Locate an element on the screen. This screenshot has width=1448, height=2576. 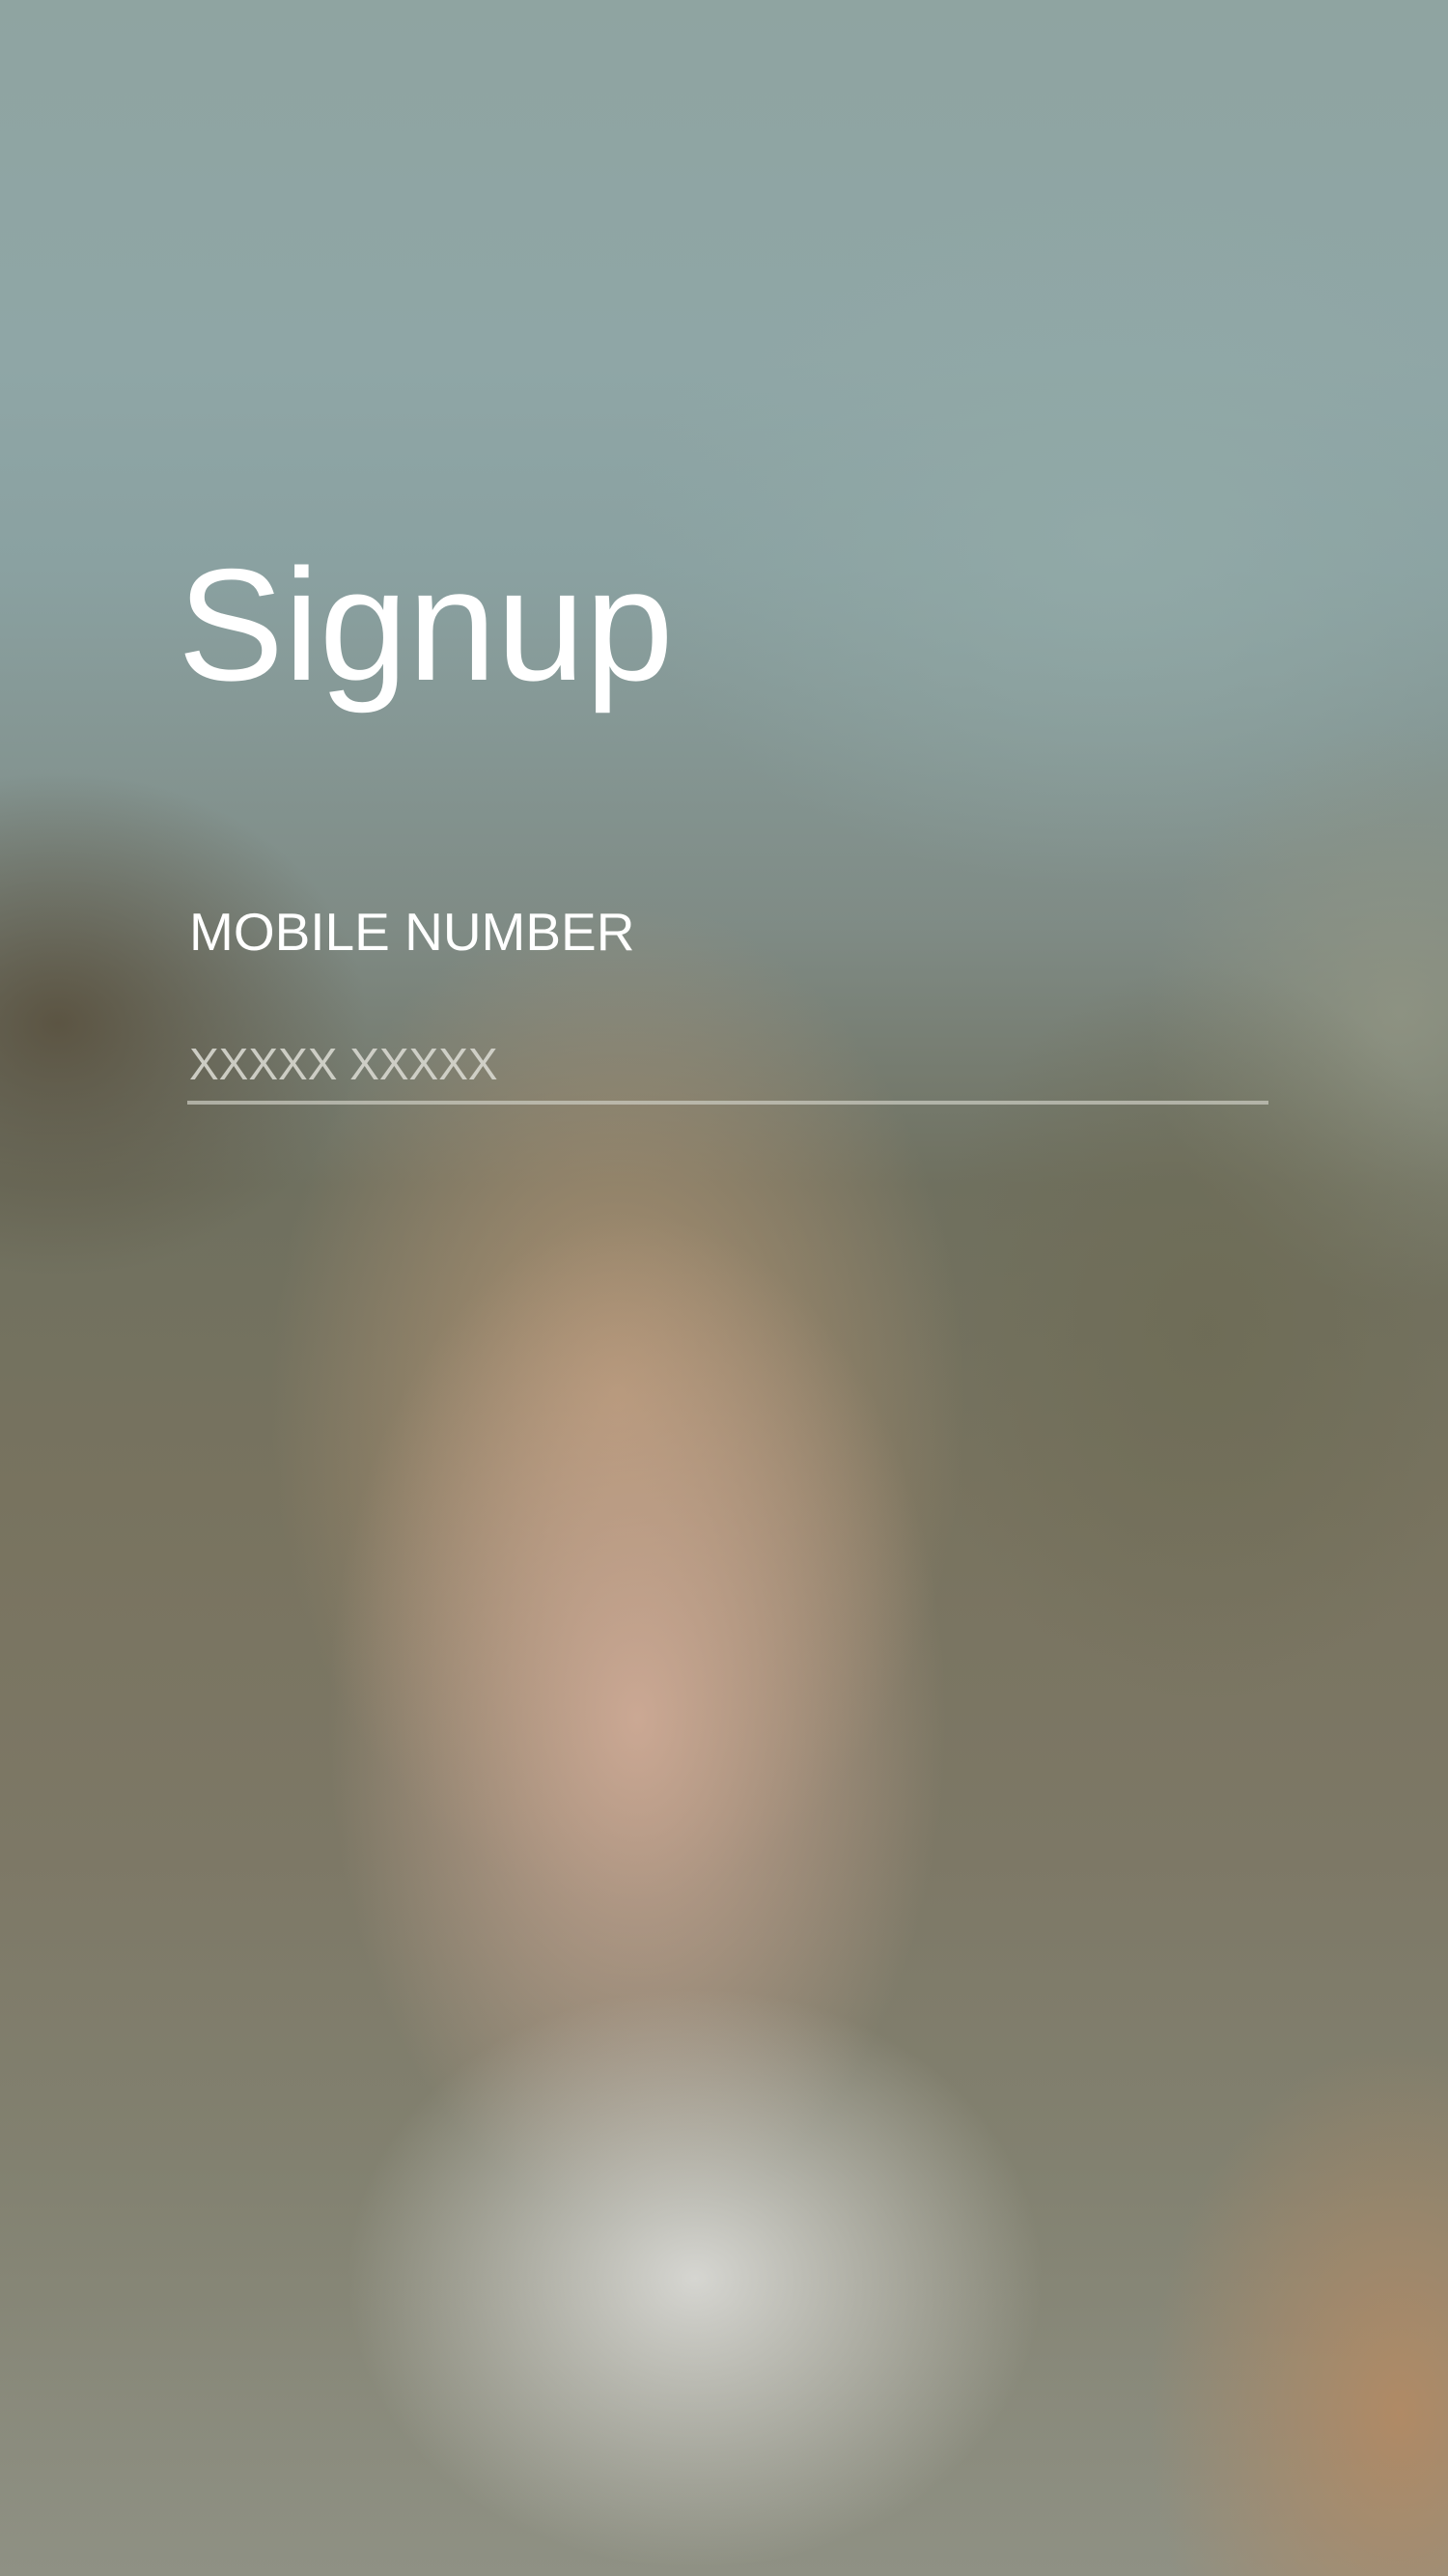
mobile-number-label: MOBILE NUMBER is located at coordinates (412, 932).